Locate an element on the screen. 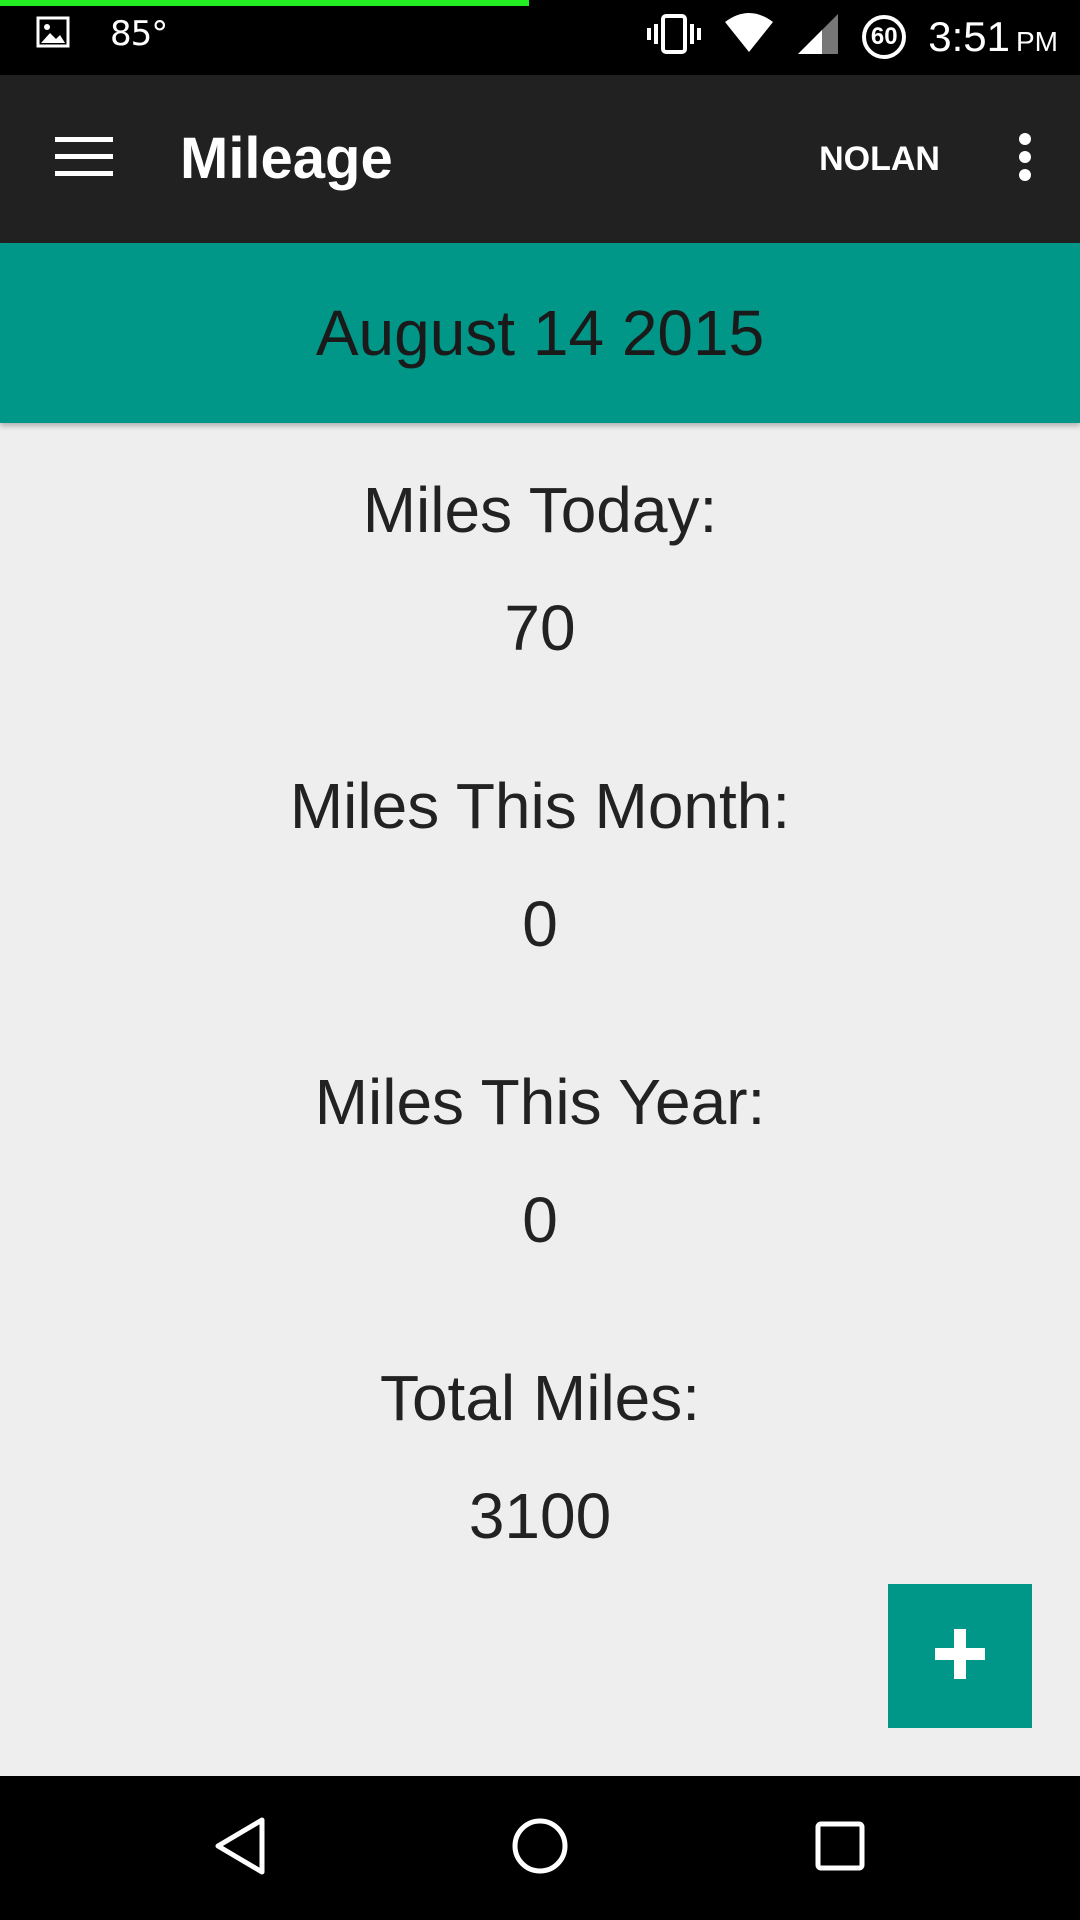 This screenshot has height=1920, width=1080. clock-ampm: PM is located at coordinates (1037, 41).